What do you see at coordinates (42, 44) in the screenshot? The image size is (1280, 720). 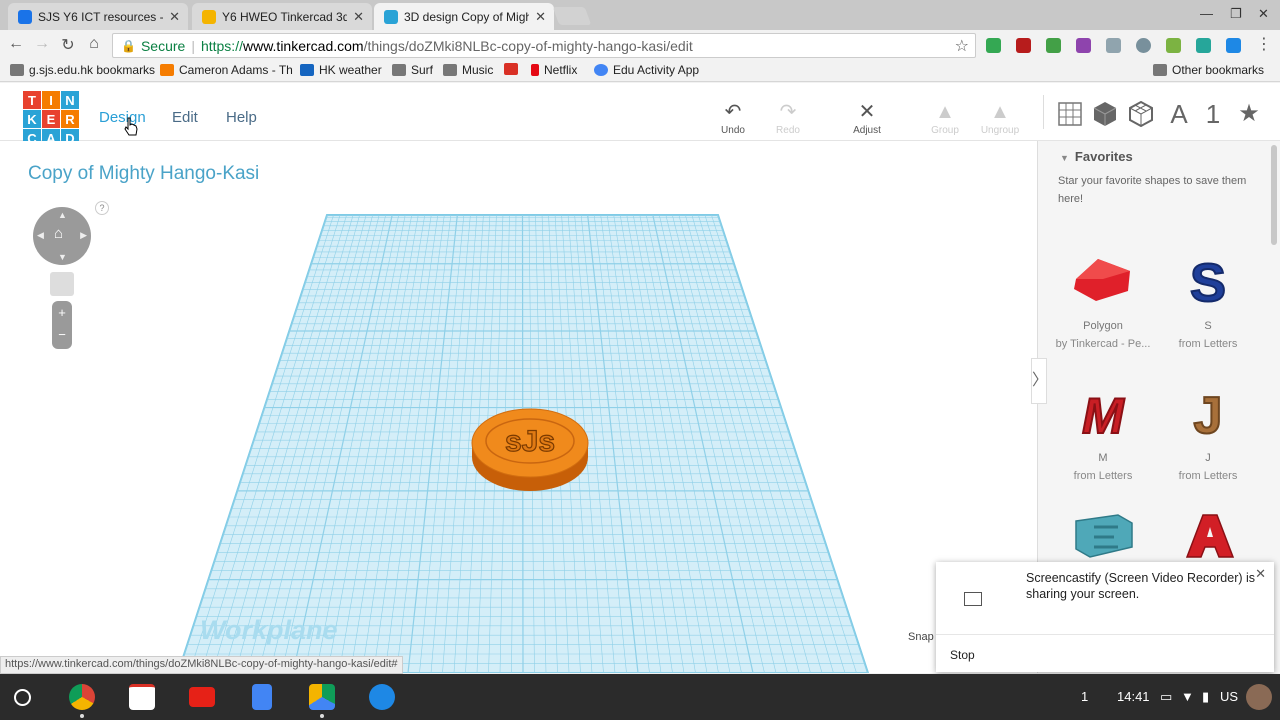 I see `forward-icon: →` at bounding box center [42, 44].